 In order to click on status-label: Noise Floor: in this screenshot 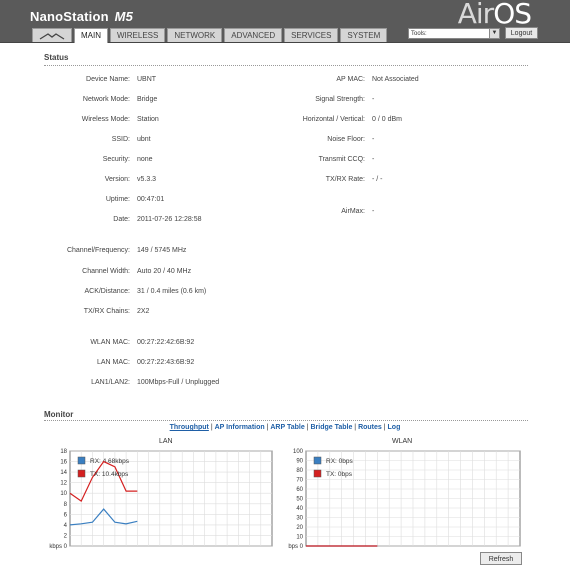, I will do `click(346, 139)`.